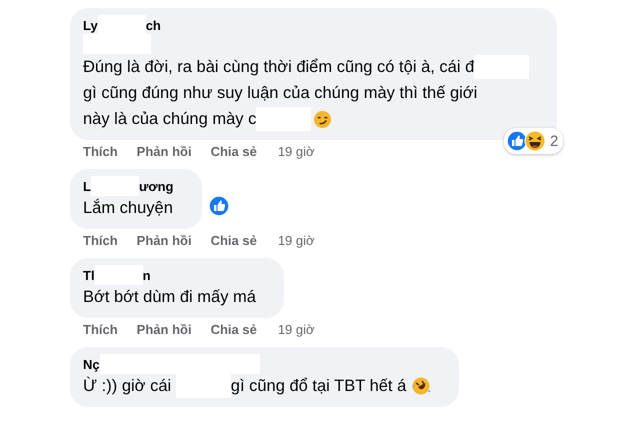 This screenshot has height=430, width=640. I want to click on comment-text: Bớt bớt dùm đi mấy má, so click(169, 297).